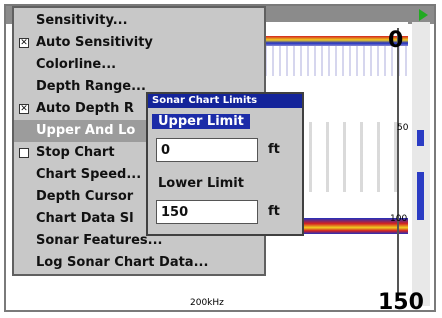 This screenshot has height=318, width=442. What do you see at coordinates (333, 41) in the screenshot?
I see `surface-clutter-band` at bounding box center [333, 41].